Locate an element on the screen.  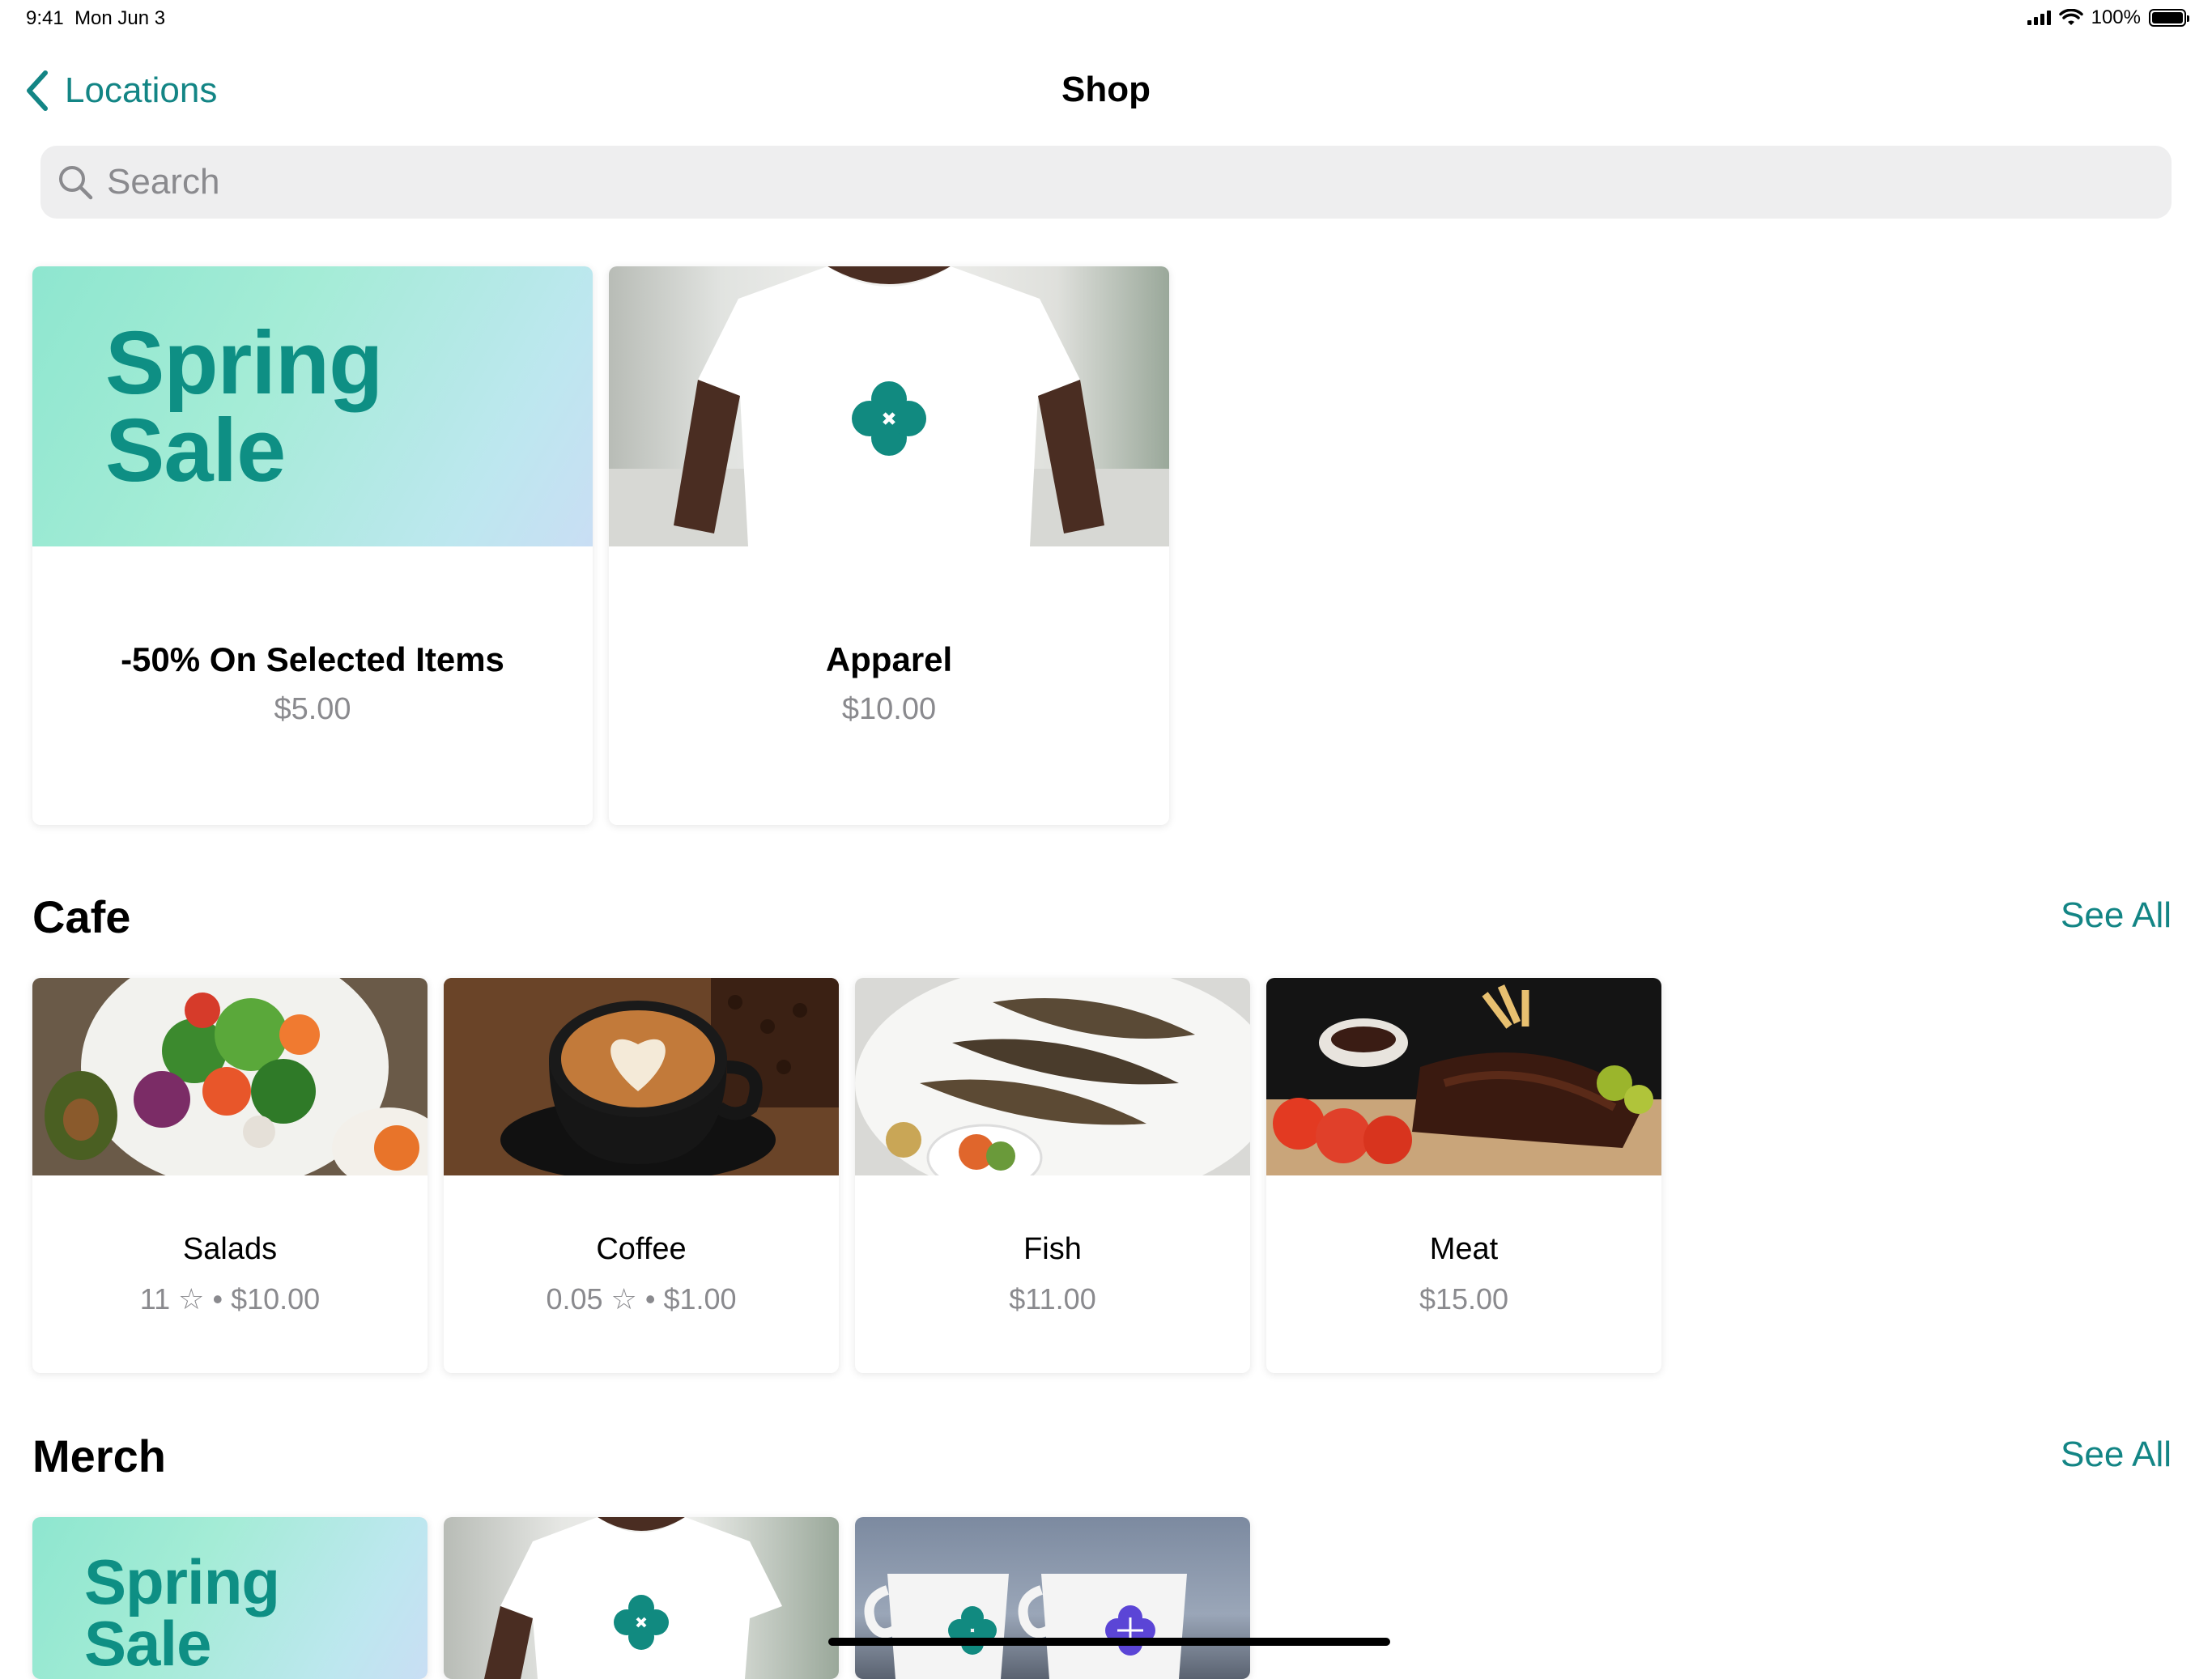
merch-card-tshirt is located at coordinates (641, 1598).